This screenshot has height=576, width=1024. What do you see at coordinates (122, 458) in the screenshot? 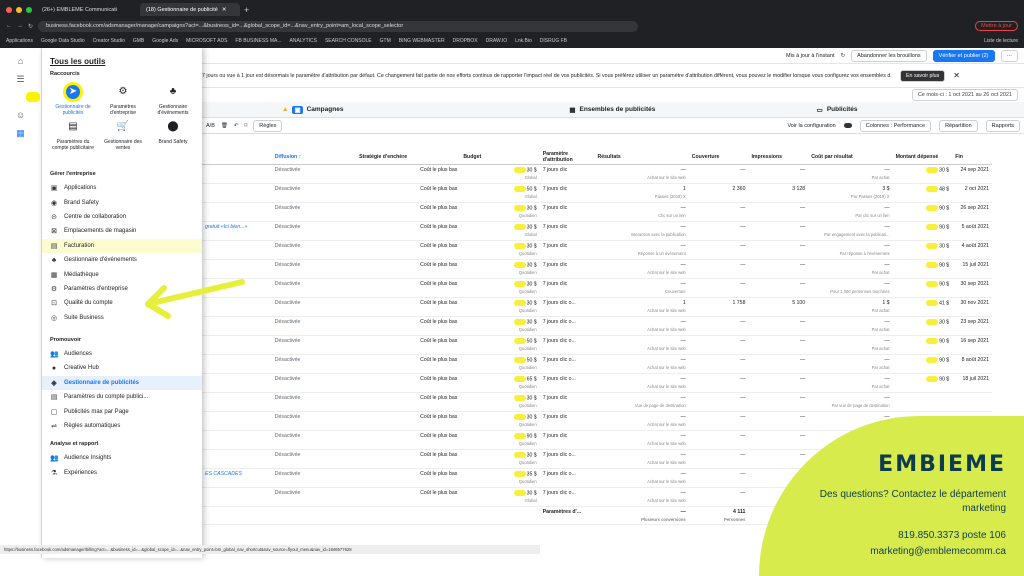
I see `menu-item: 👥 Audience Insights` at bounding box center [122, 458].